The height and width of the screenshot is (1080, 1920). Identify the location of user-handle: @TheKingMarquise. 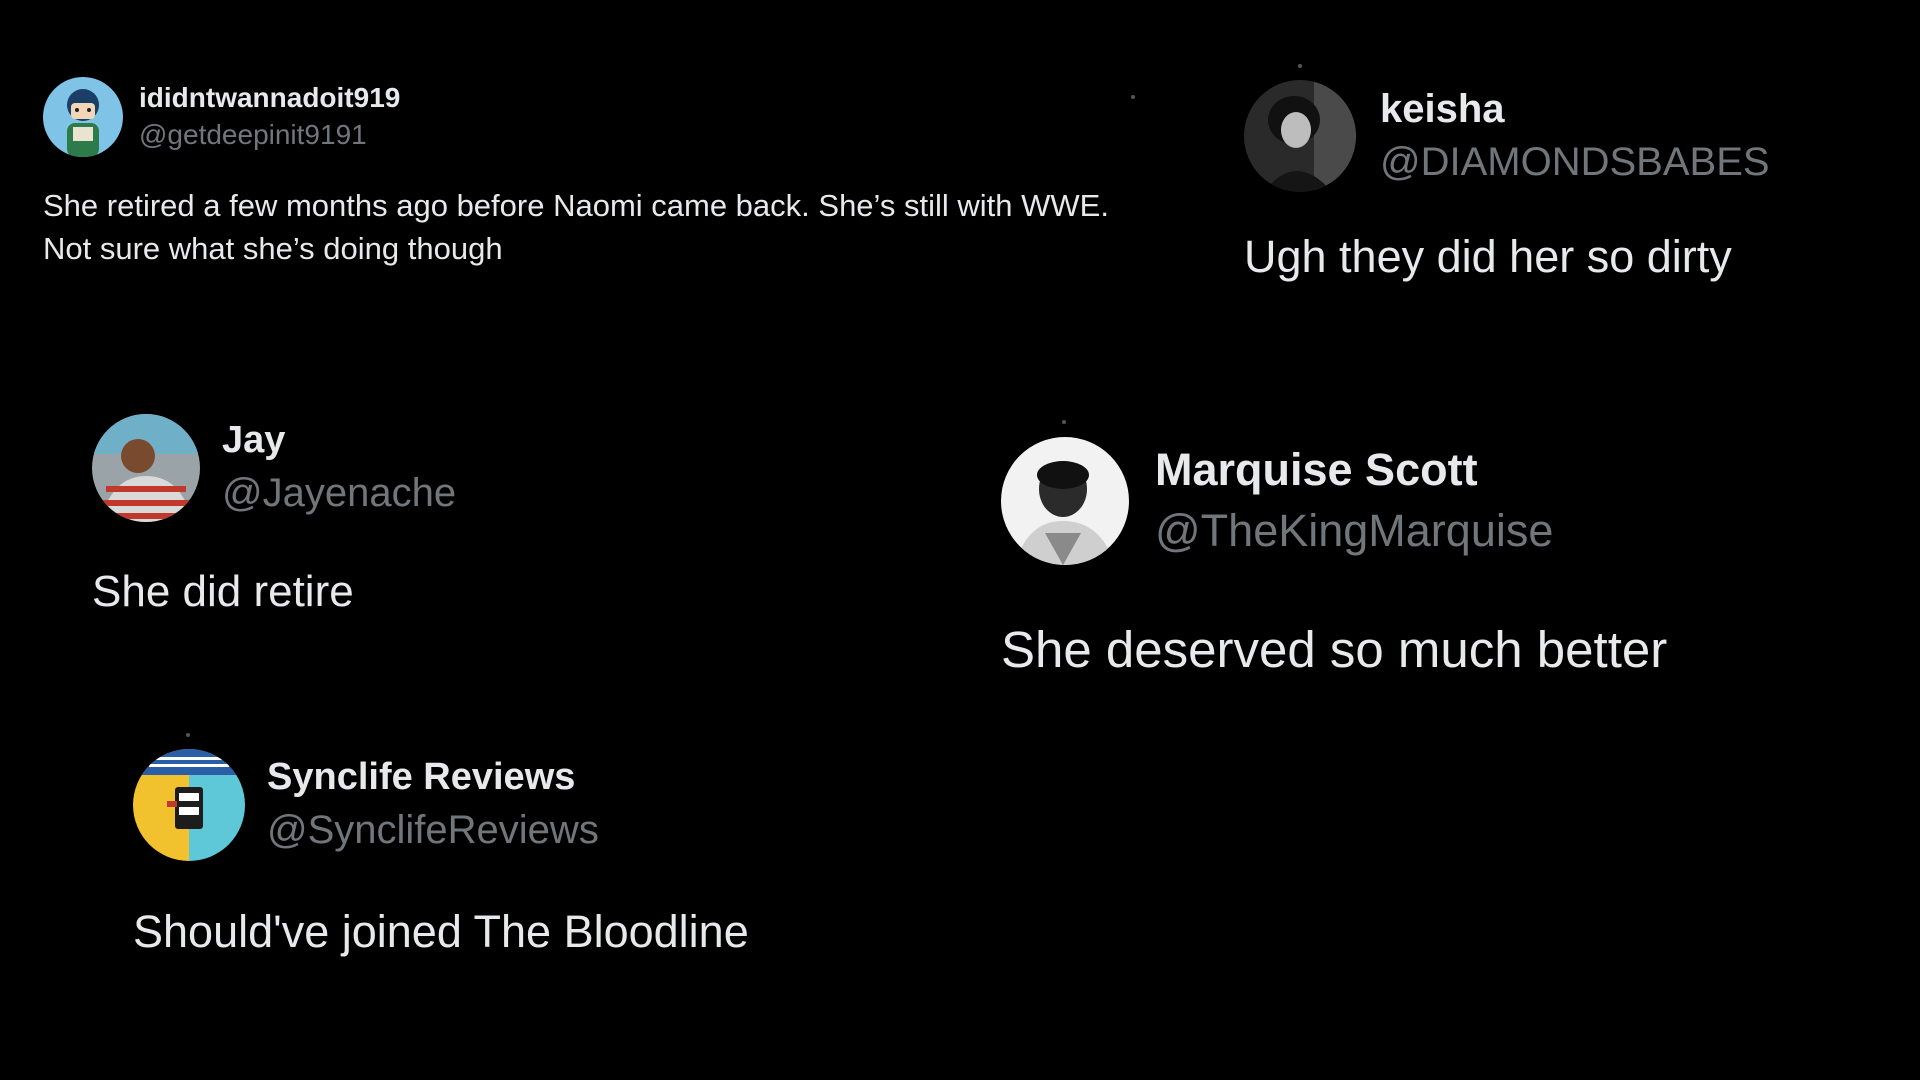
(1354, 531).